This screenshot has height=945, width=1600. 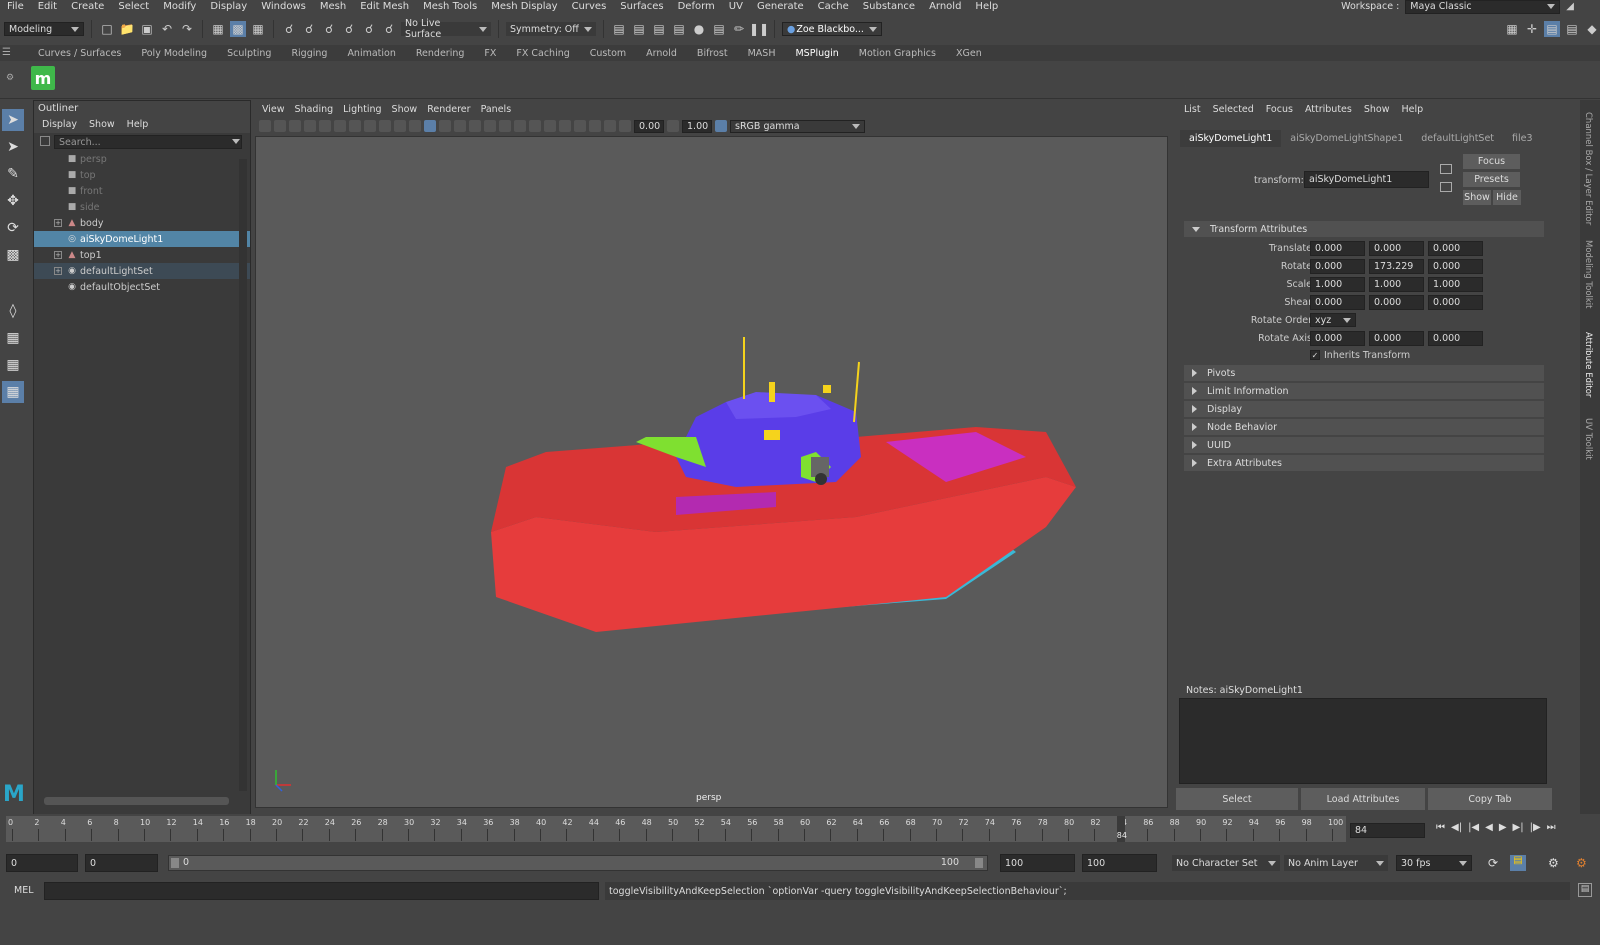 I want to click on tab-uv-toolkit: UV Toolkit, so click(x=1588, y=439).